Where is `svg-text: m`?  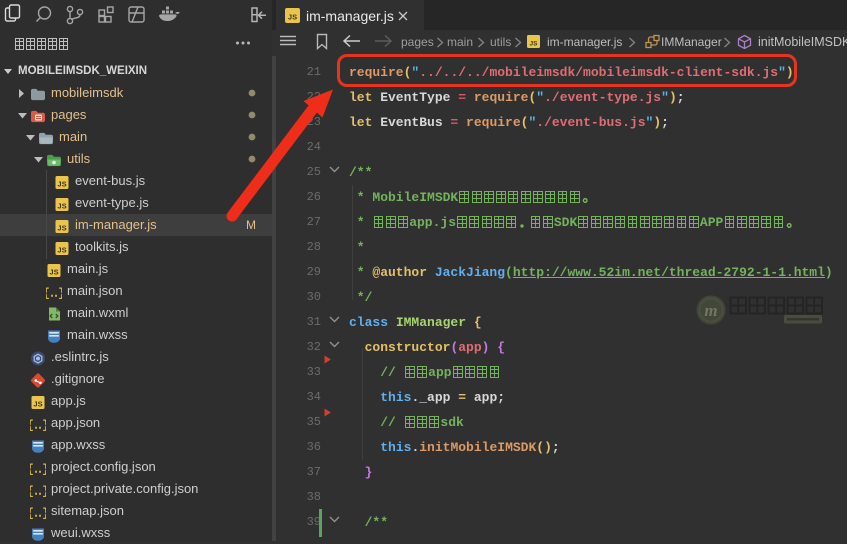 svg-text: m is located at coordinates (710, 310).